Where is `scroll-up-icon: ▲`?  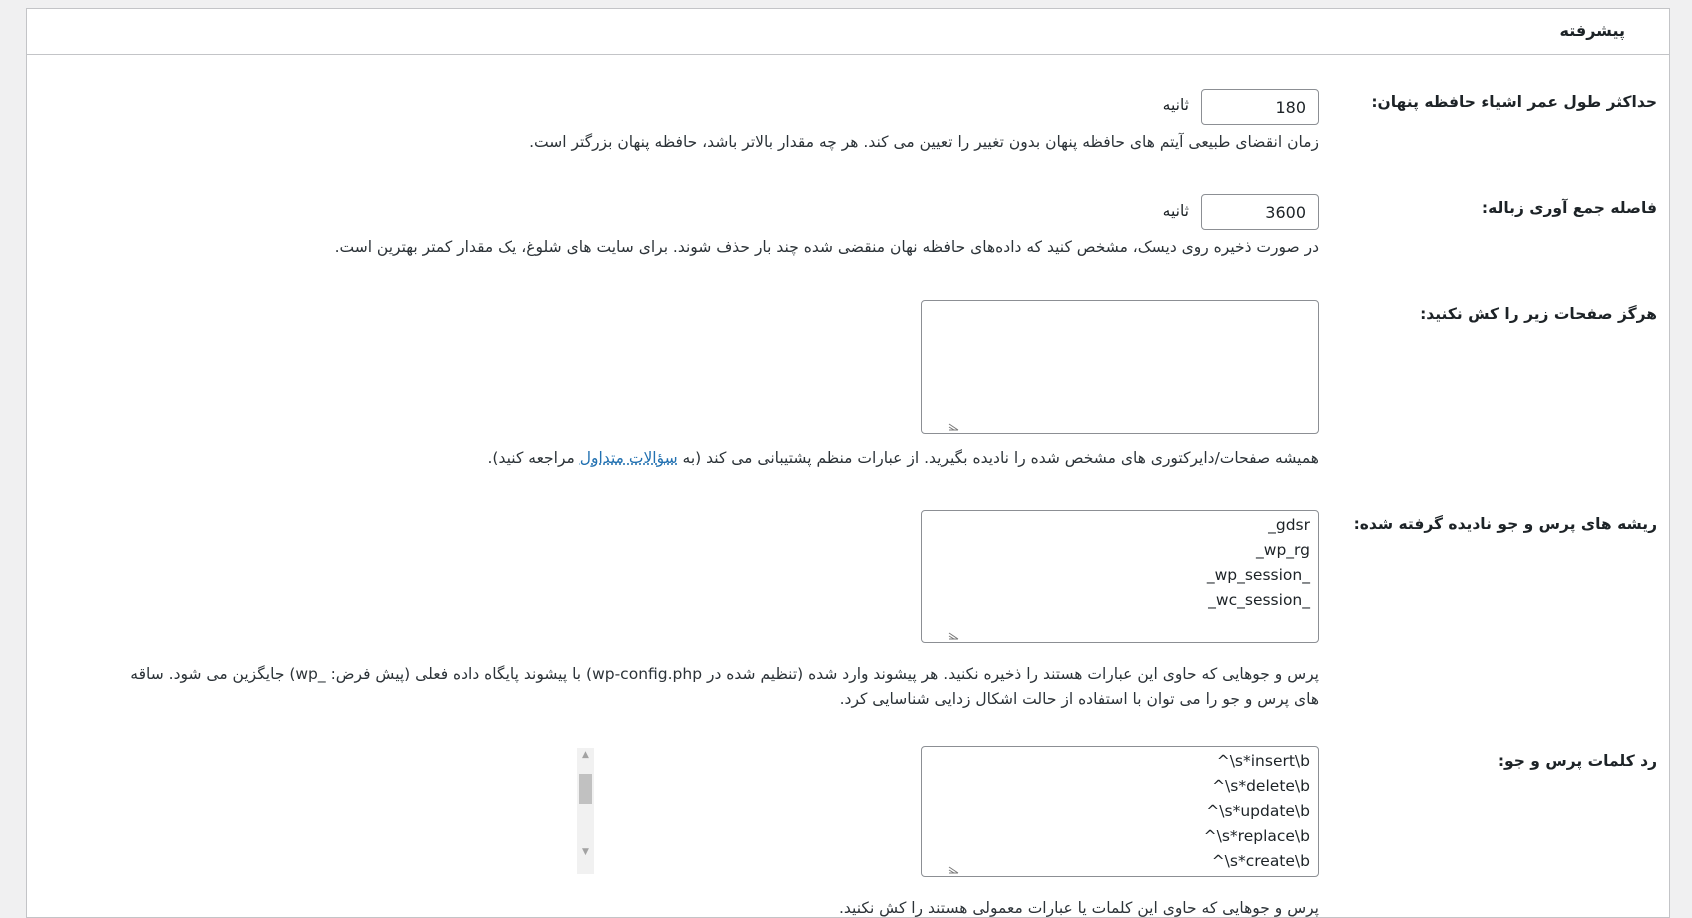 scroll-up-icon: ▲ is located at coordinates (585, 755).